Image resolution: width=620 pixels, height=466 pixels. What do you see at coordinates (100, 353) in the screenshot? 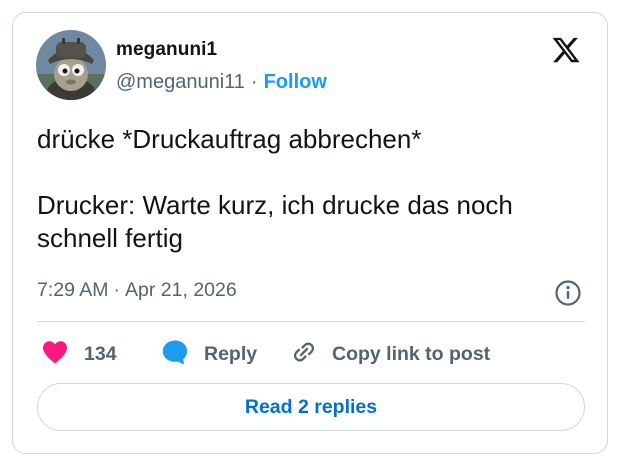
I see `like-count: 134` at bounding box center [100, 353].